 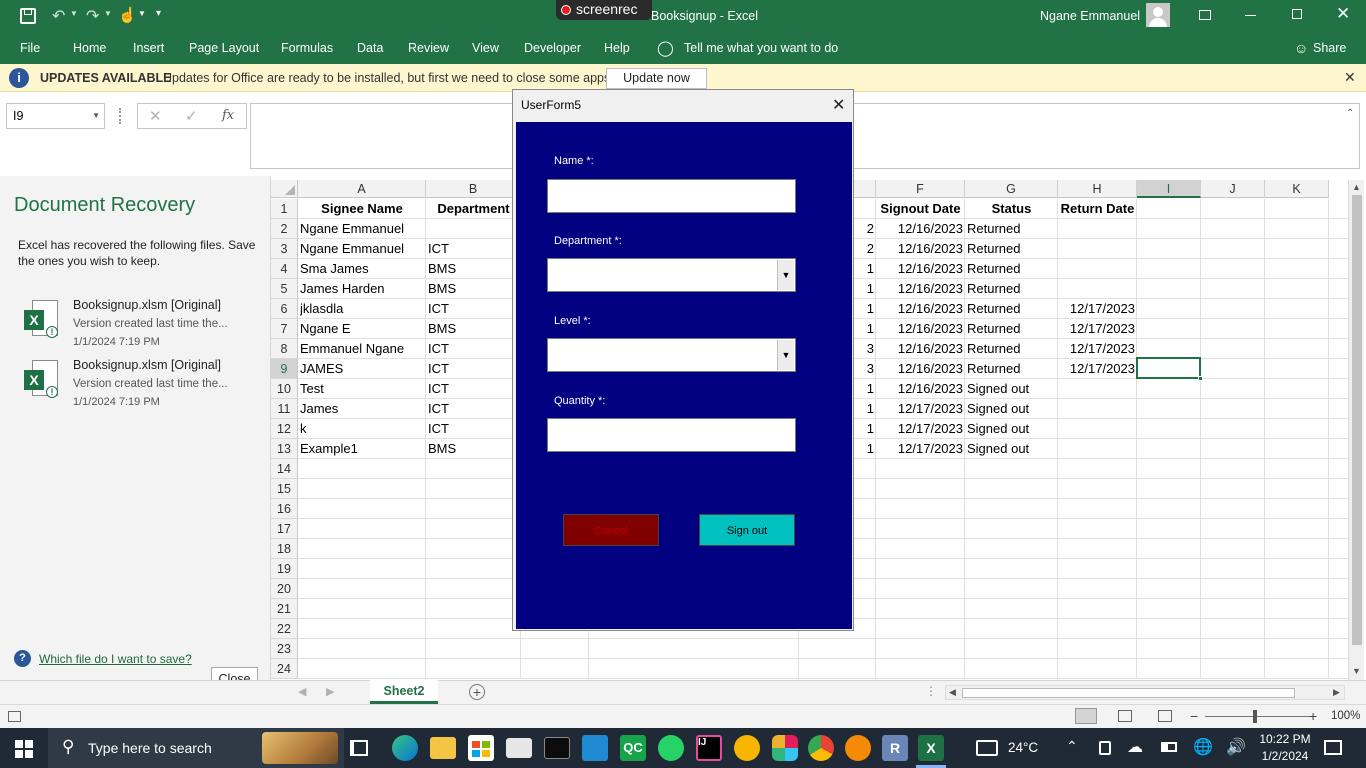 What do you see at coordinates (485, 48) in the screenshot?
I see `tab-view: View` at bounding box center [485, 48].